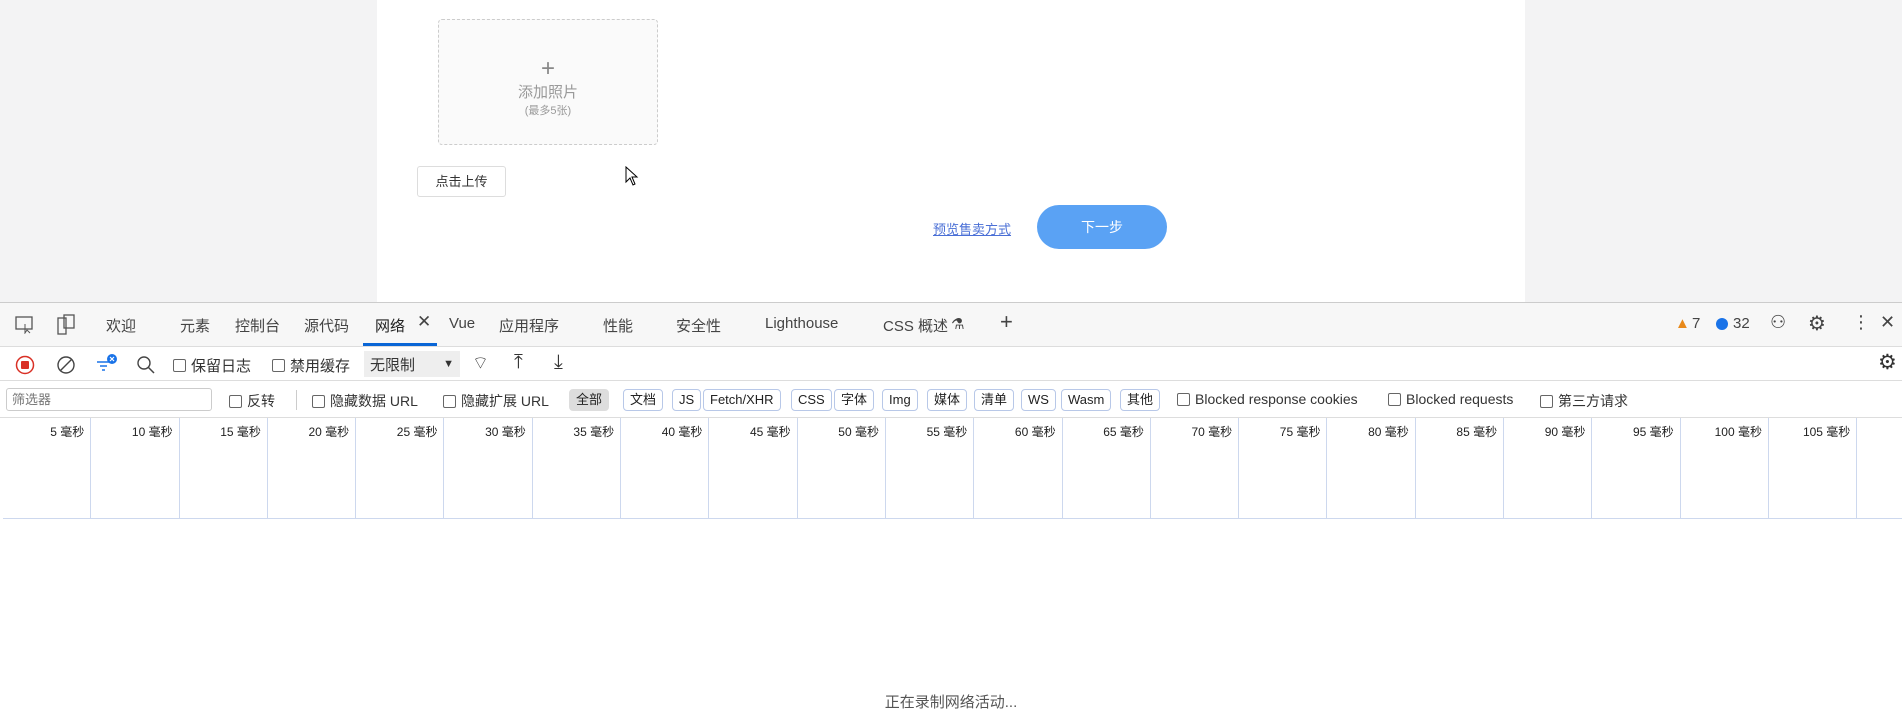 The width and height of the screenshot is (1902, 722). What do you see at coordinates (698, 325) in the screenshot?
I see `tab-security: 安全性` at bounding box center [698, 325].